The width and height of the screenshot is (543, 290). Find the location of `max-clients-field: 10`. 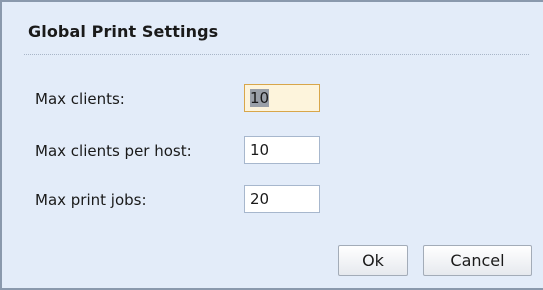

max-clients-field: 10 is located at coordinates (282, 98).